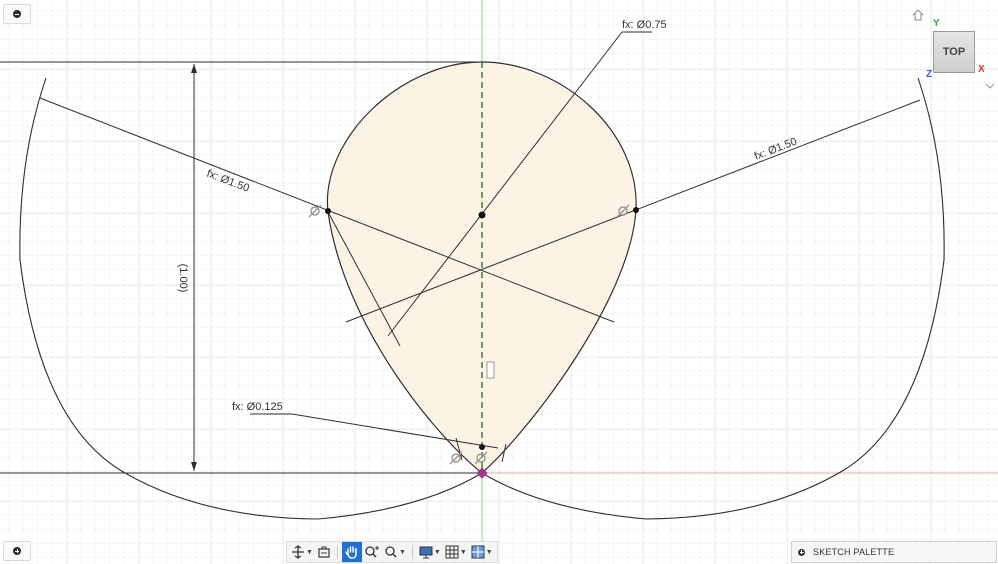 This screenshot has height=564, width=998. I want to click on zoom-icon, so click(372, 552).